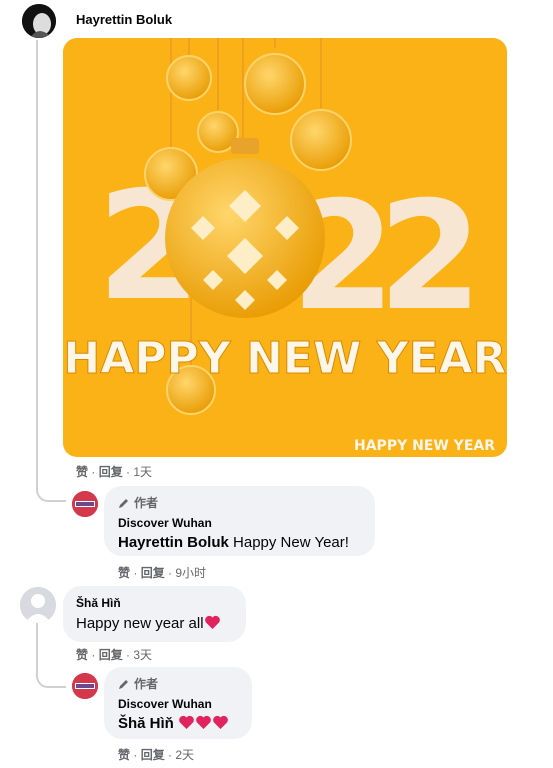 The height and width of the screenshot is (768, 553). What do you see at coordinates (430, 257) in the screenshot?
I see `year-digit: 2` at bounding box center [430, 257].